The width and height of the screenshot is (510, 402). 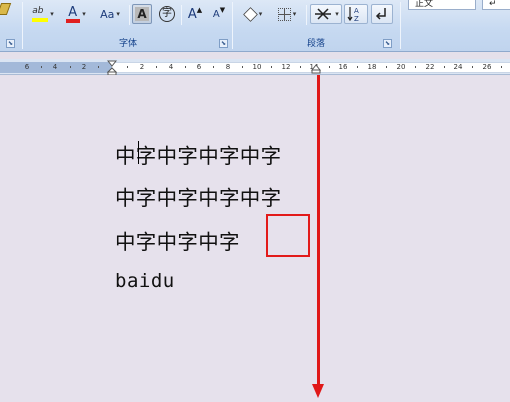 I want to click on style-next-label: ↵, so click(x=493, y=4).